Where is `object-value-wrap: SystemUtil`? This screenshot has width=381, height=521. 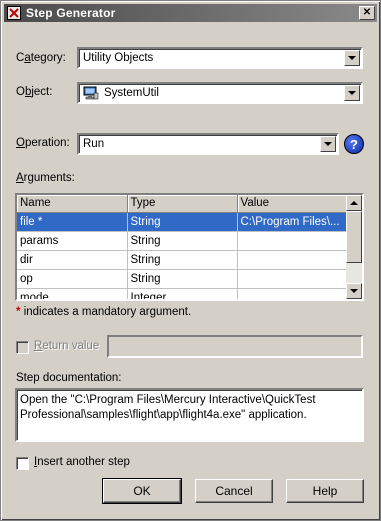 object-value-wrap: SystemUtil is located at coordinates (211, 93).